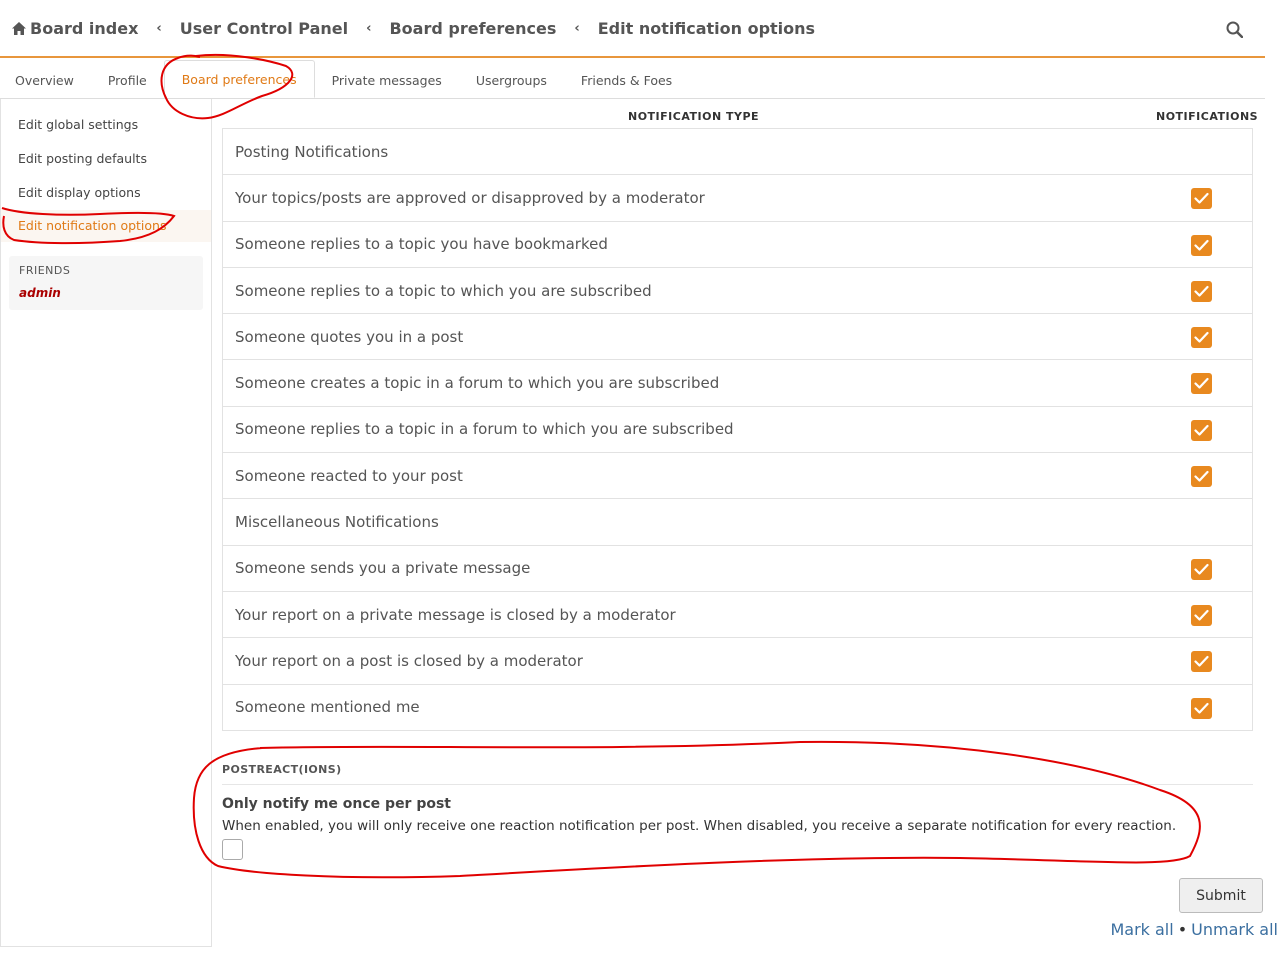 Image resolution: width=1280 pixels, height=953 pixels. What do you see at coordinates (75, 28) in the screenshot?
I see `breadcrumb-board-index: Board index` at bounding box center [75, 28].